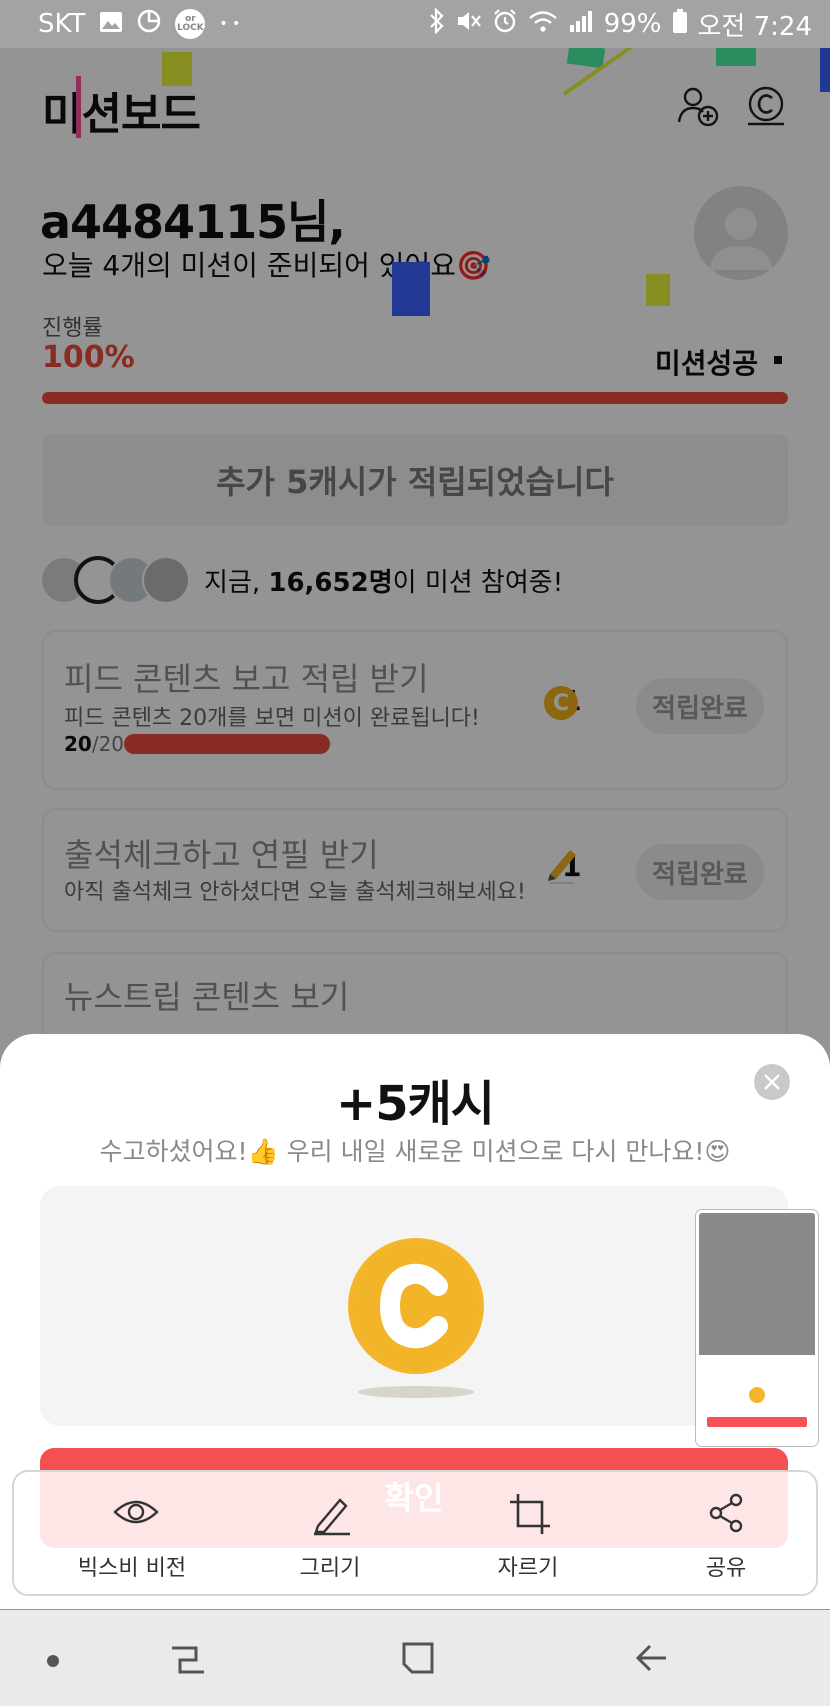 This screenshot has width=830, height=1706. Describe the element at coordinates (726, 1568) in the screenshot. I see `tool-label: 공유` at that location.